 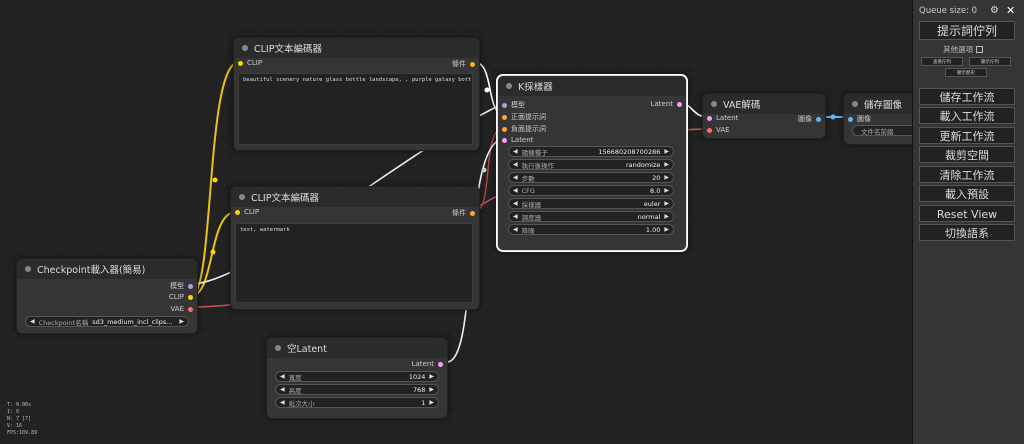 What do you see at coordinates (190, 286) in the screenshot?
I see `model-output-pin` at bounding box center [190, 286].